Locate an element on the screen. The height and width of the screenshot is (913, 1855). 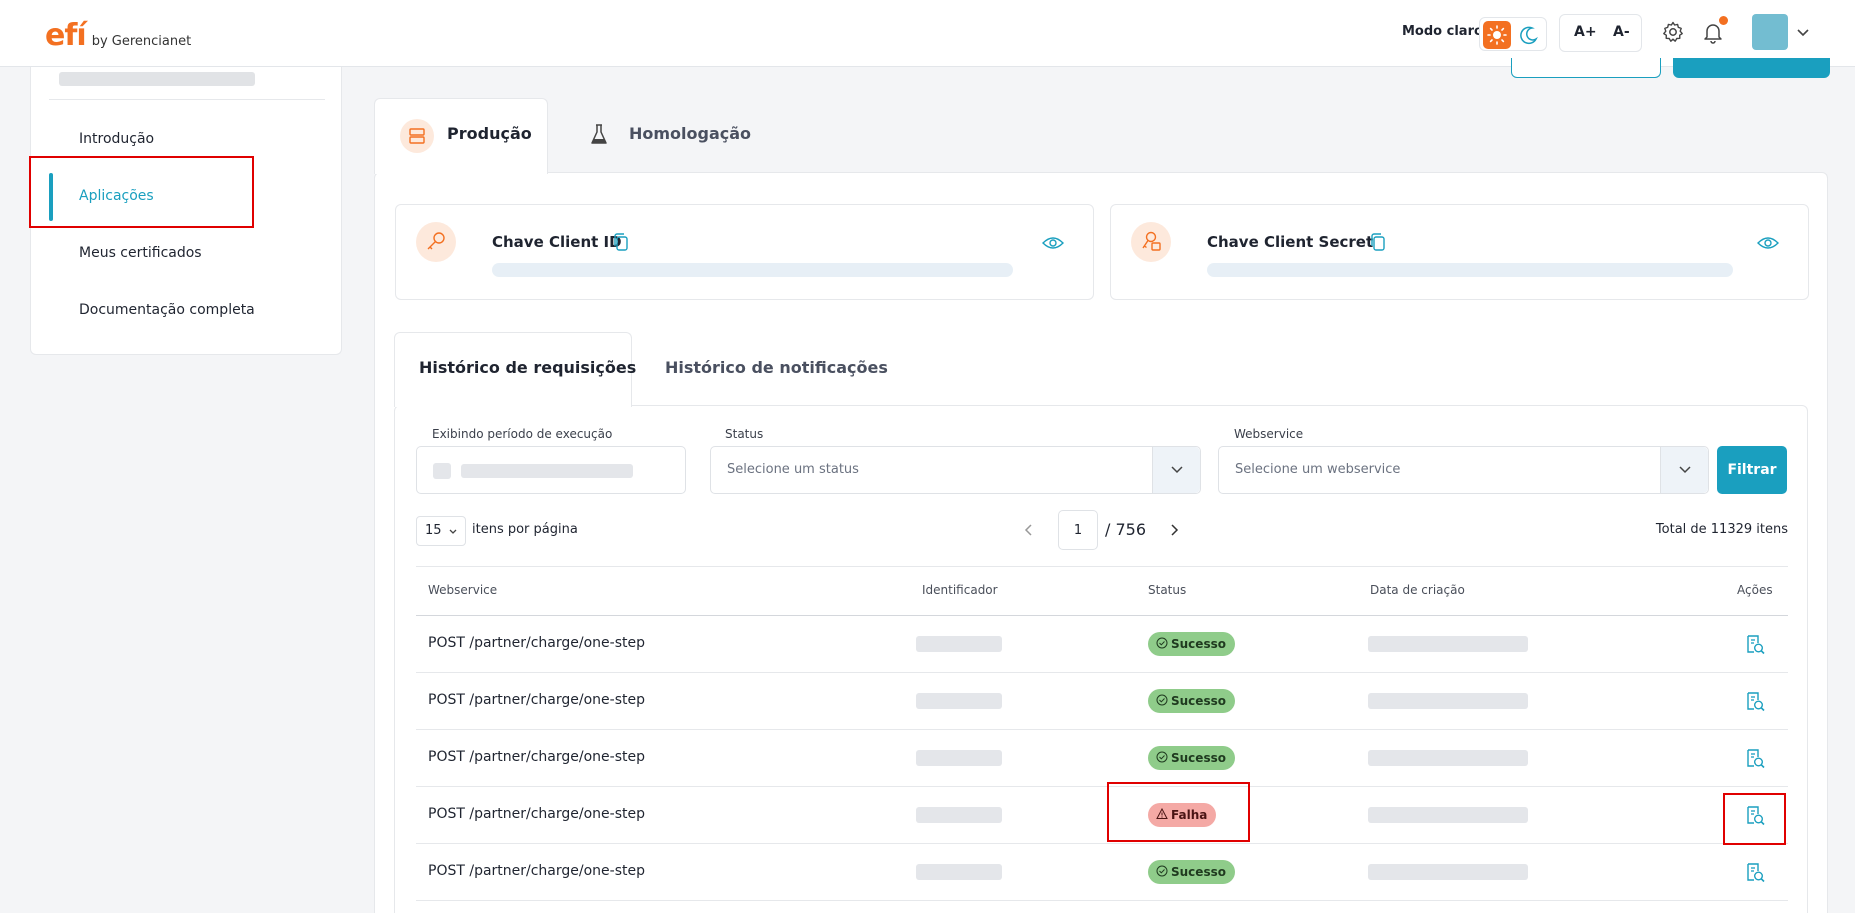
top-header: efí by Gerencianet Modo claro A+ A- is located at coordinates (927, 33).